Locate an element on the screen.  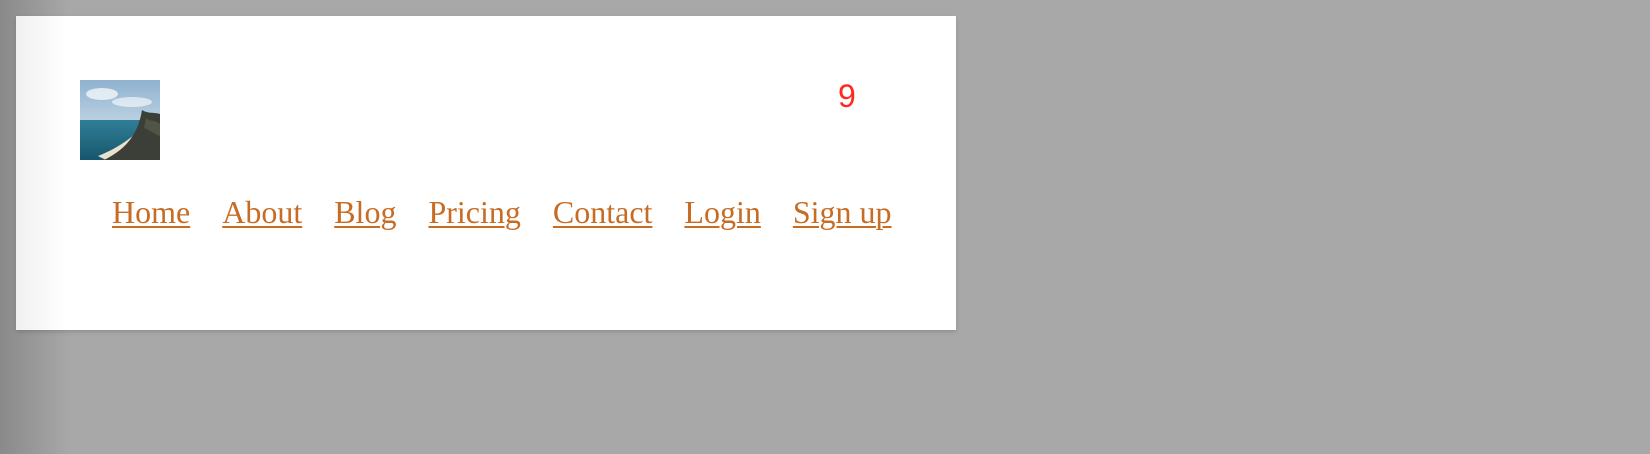
nav-link-sign-up: Sign up is located at coordinates (842, 212).